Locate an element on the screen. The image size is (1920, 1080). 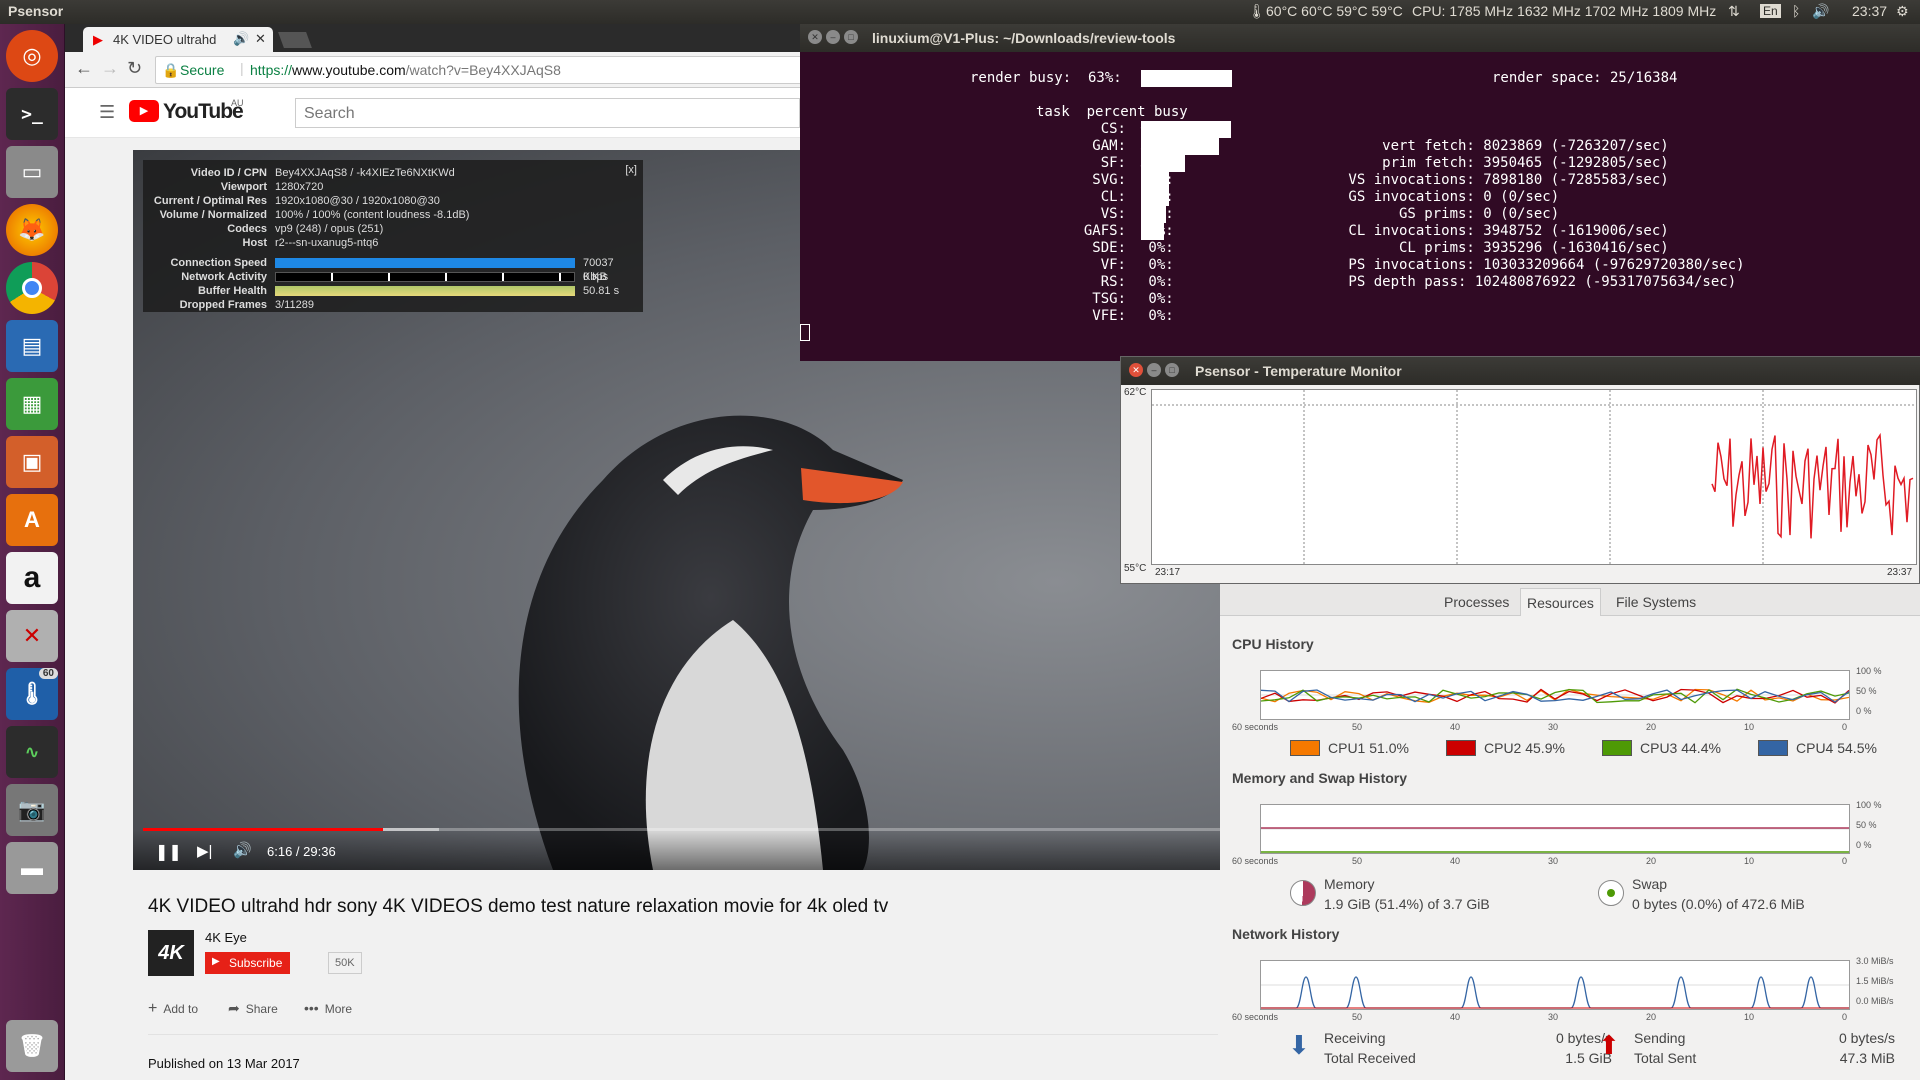
tab-file-systems: File Systems is located at coordinates (1656, 602).